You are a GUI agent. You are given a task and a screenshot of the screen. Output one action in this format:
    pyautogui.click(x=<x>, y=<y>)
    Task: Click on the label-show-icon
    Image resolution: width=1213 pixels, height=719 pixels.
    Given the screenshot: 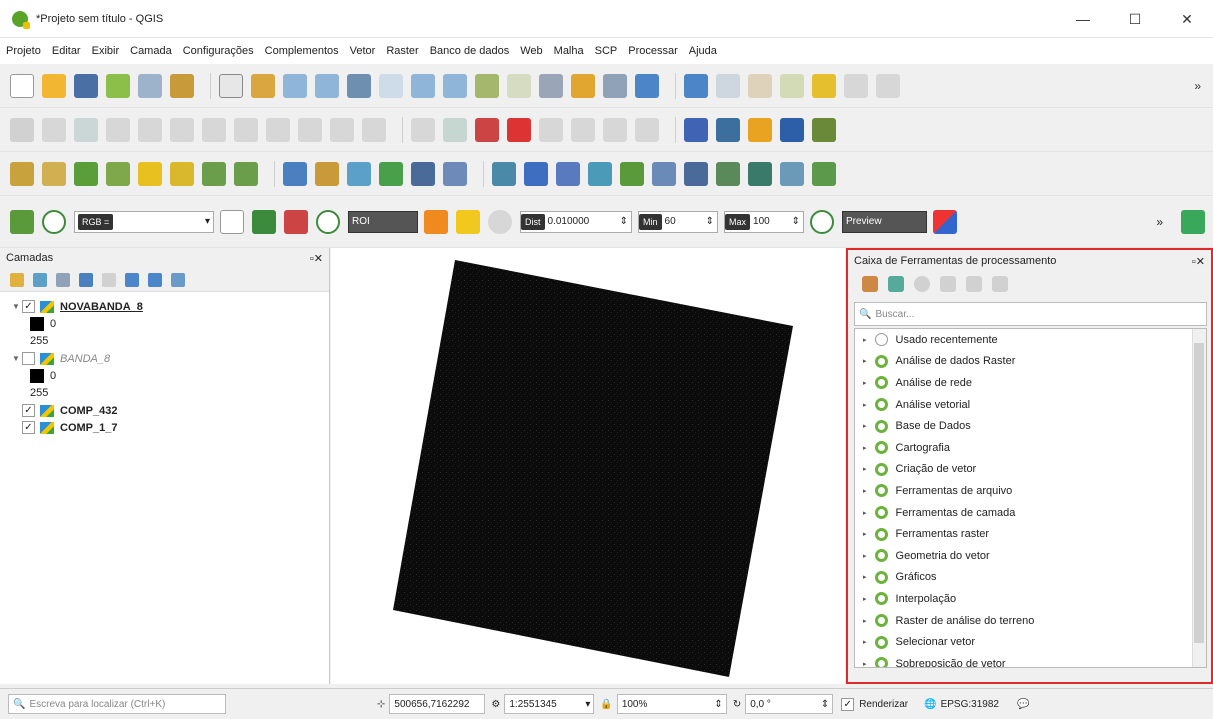 What is the action you would take?
    pyautogui.click(x=647, y=129)
    